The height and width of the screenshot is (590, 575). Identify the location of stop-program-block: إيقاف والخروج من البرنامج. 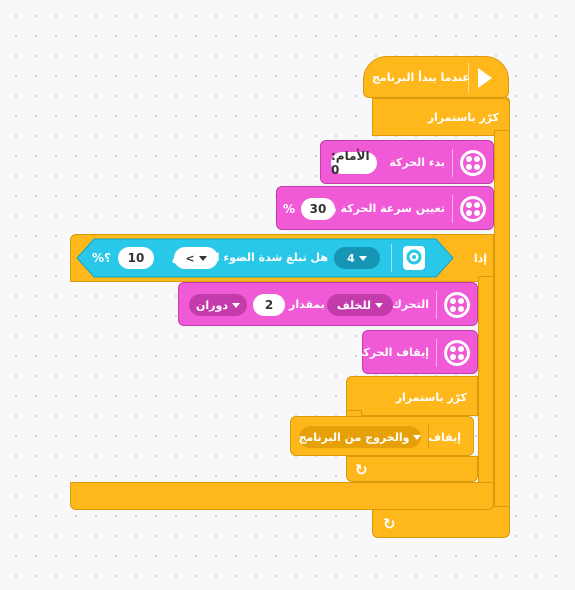
(382, 436).